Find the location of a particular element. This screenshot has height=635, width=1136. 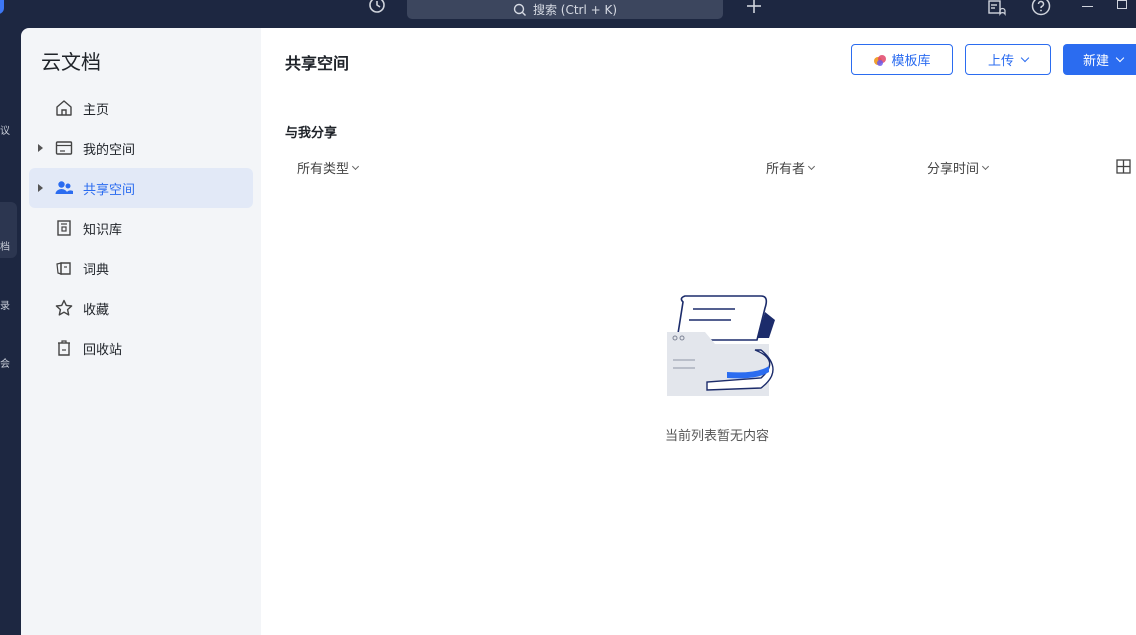

search-placeholder: 搜索 (Ctrl + K) is located at coordinates (575, 10).